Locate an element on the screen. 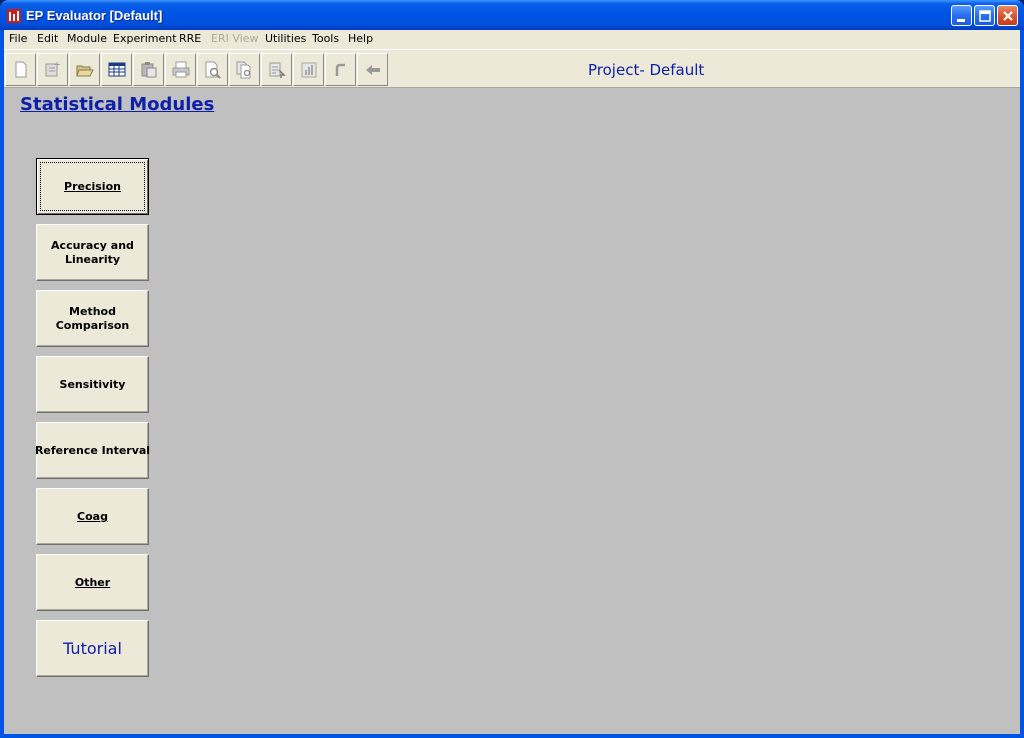  menu-tools: Tools is located at coordinates (325, 38).